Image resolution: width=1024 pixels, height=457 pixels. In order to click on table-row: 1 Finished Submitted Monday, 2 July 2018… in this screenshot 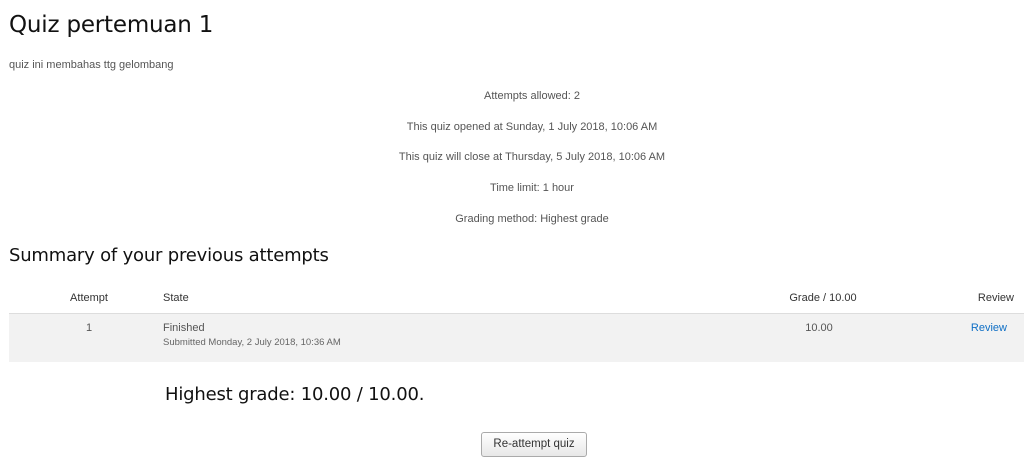, I will do `click(516, 338)`.